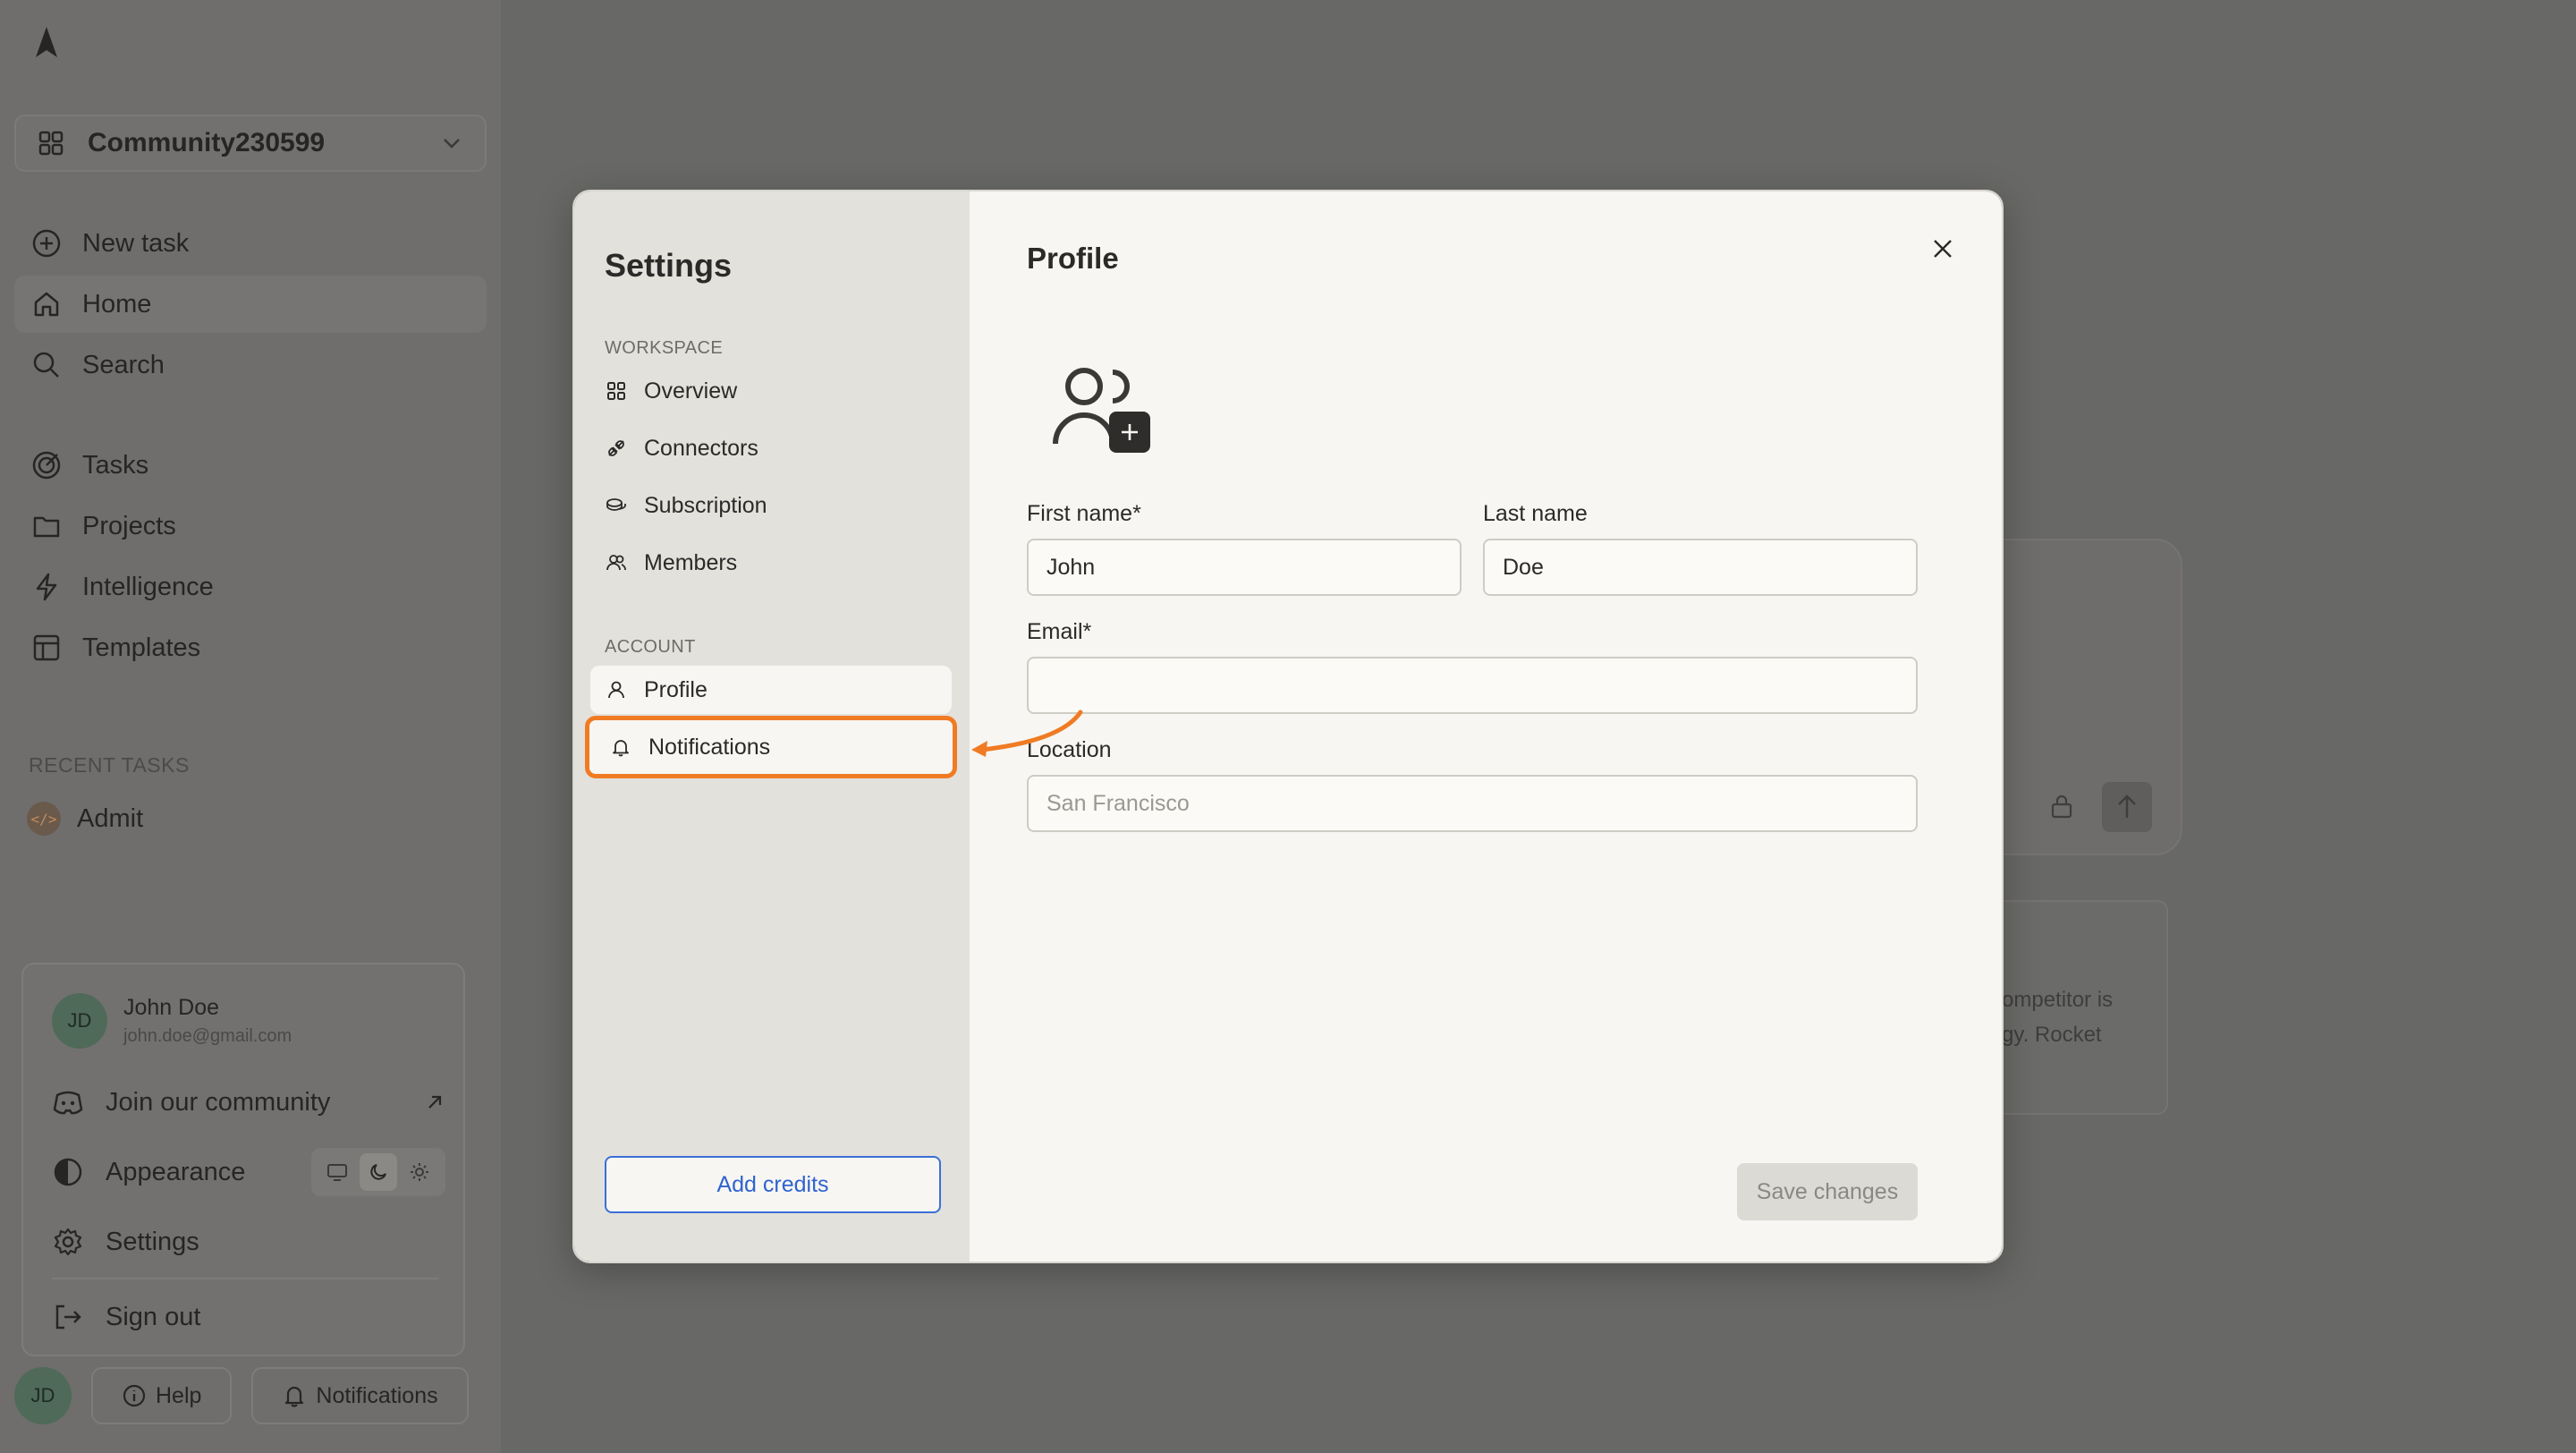  I want to click on contrast-icon, so click(68, 1172).